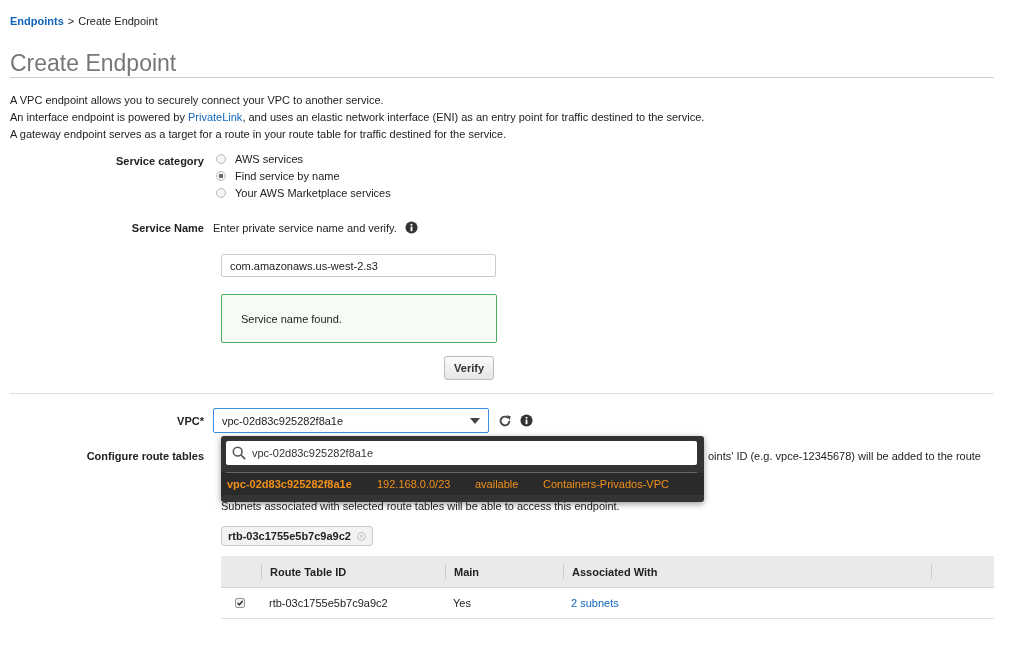  What do you see at coordinates (159, 160) in the screenshot?
I see `field-label: Service category` at bounding box center [159, 160].